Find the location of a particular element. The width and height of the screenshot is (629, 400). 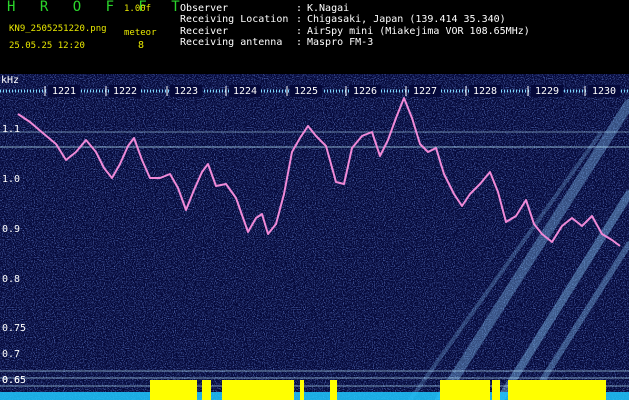

time-tick-label: 1230 is located at coordinates (604, 91).